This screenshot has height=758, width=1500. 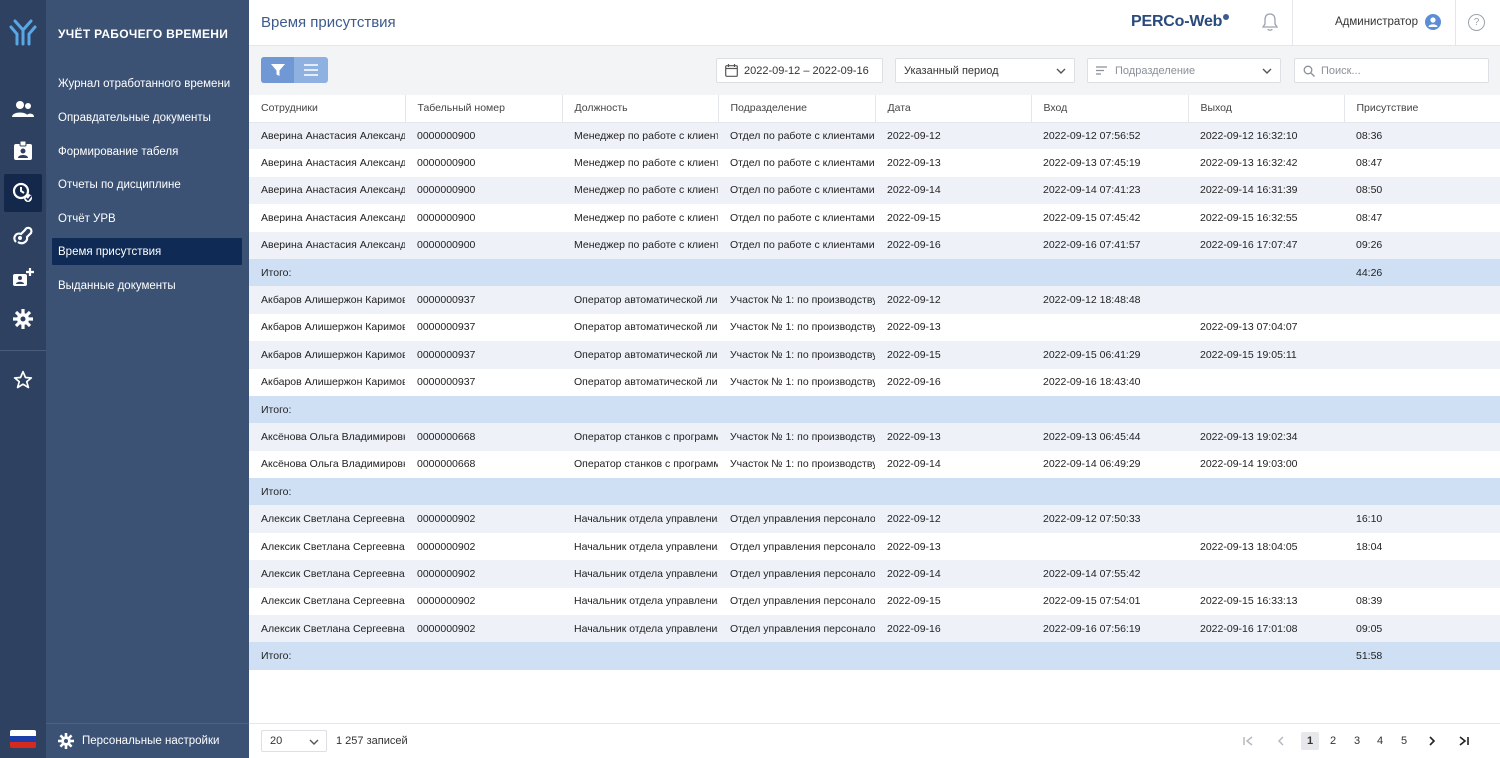 What do you see at coordinates (23, 151) in the screenshot?
I see `id-card-icon` at bounding box center [23, 151].